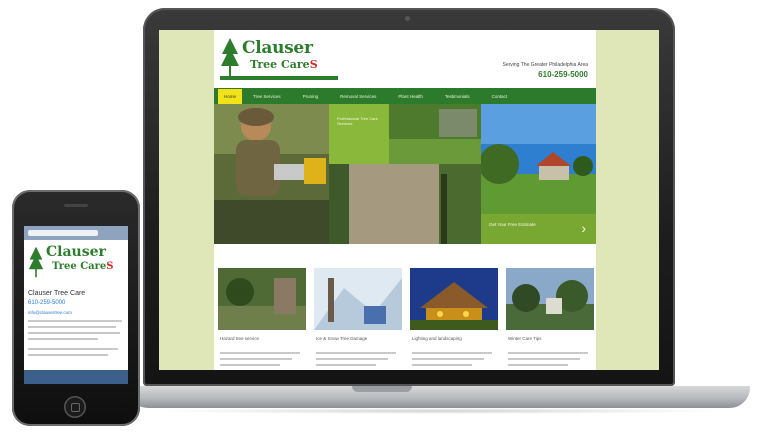 The height and width of the screenshot is (433, 763). I want to click on nav-item-tree-services: Tree Services, so click(267, 96).